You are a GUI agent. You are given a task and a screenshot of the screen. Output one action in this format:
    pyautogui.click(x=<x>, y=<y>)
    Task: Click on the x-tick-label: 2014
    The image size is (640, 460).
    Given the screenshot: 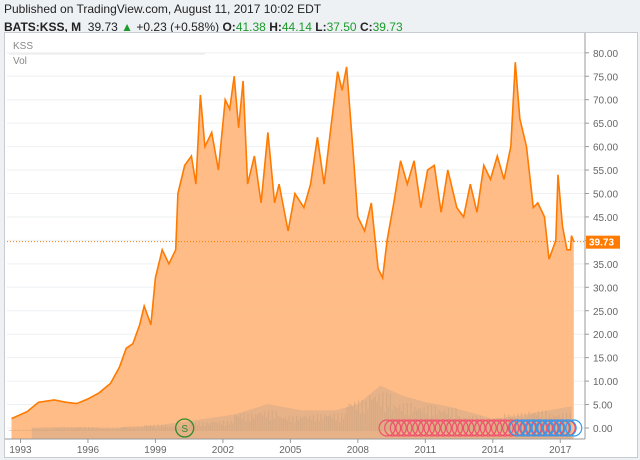 What is the action you would take?
    pyautogui.click(x=493, y=450)
    